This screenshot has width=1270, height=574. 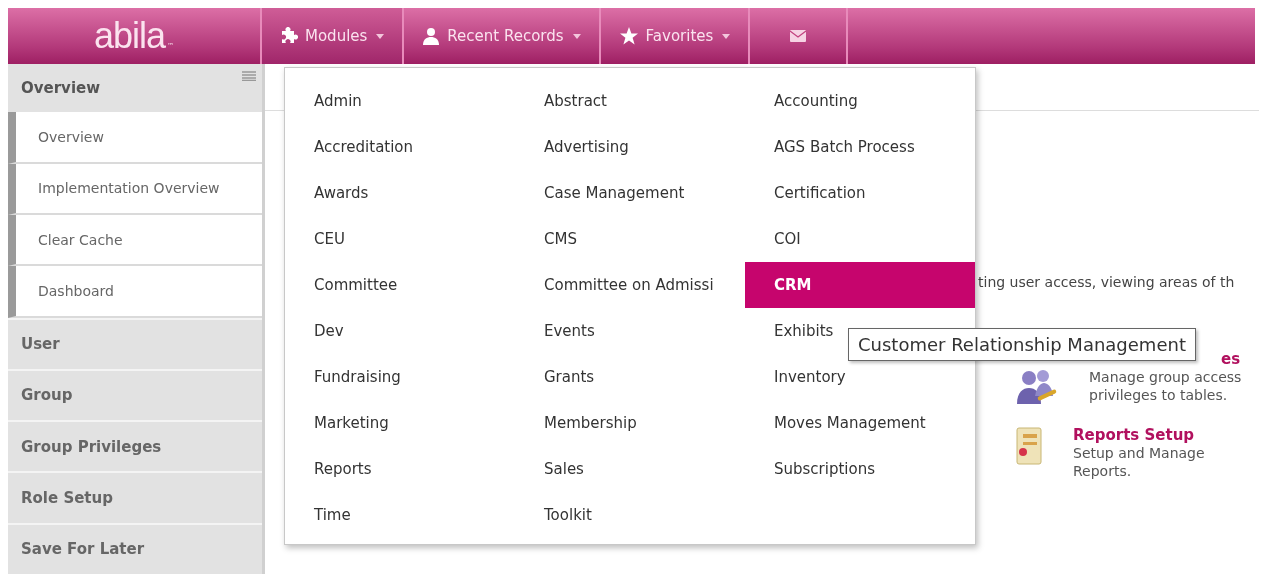 I want to click on card-description: Manage group access privileges to tables., so click(x=1166, y=386).